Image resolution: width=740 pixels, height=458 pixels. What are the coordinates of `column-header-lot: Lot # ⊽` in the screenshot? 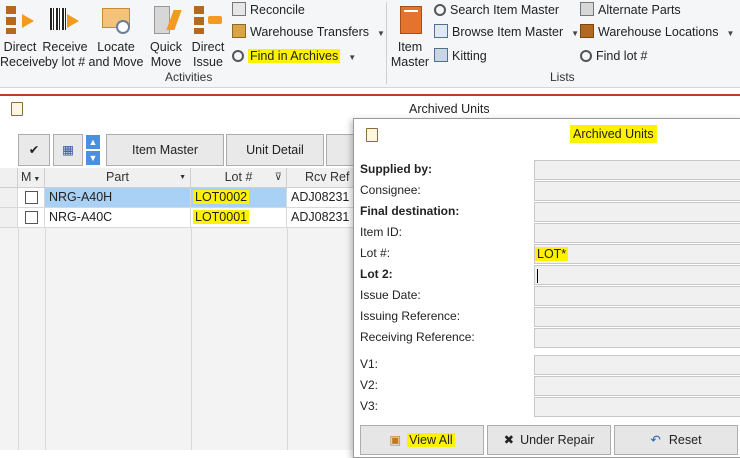 It's located at (239, 178).